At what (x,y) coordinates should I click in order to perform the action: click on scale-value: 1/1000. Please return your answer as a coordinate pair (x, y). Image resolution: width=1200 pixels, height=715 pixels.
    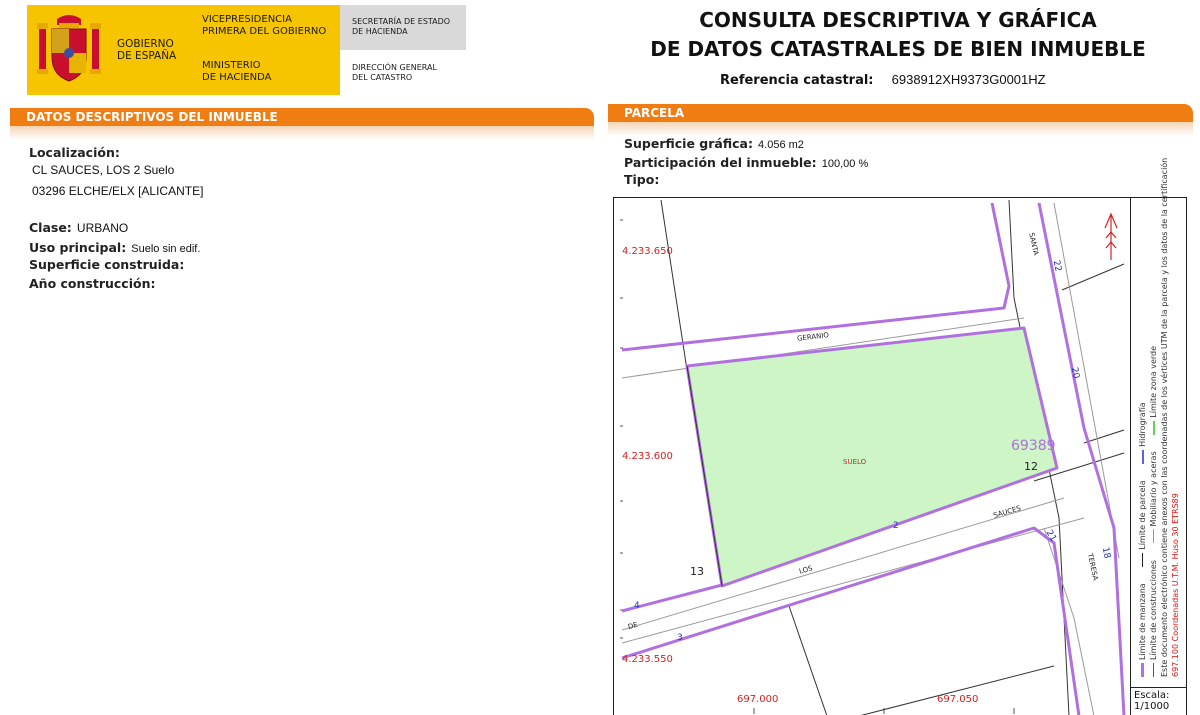
    Looking at the image, I should click on (1152, 706).